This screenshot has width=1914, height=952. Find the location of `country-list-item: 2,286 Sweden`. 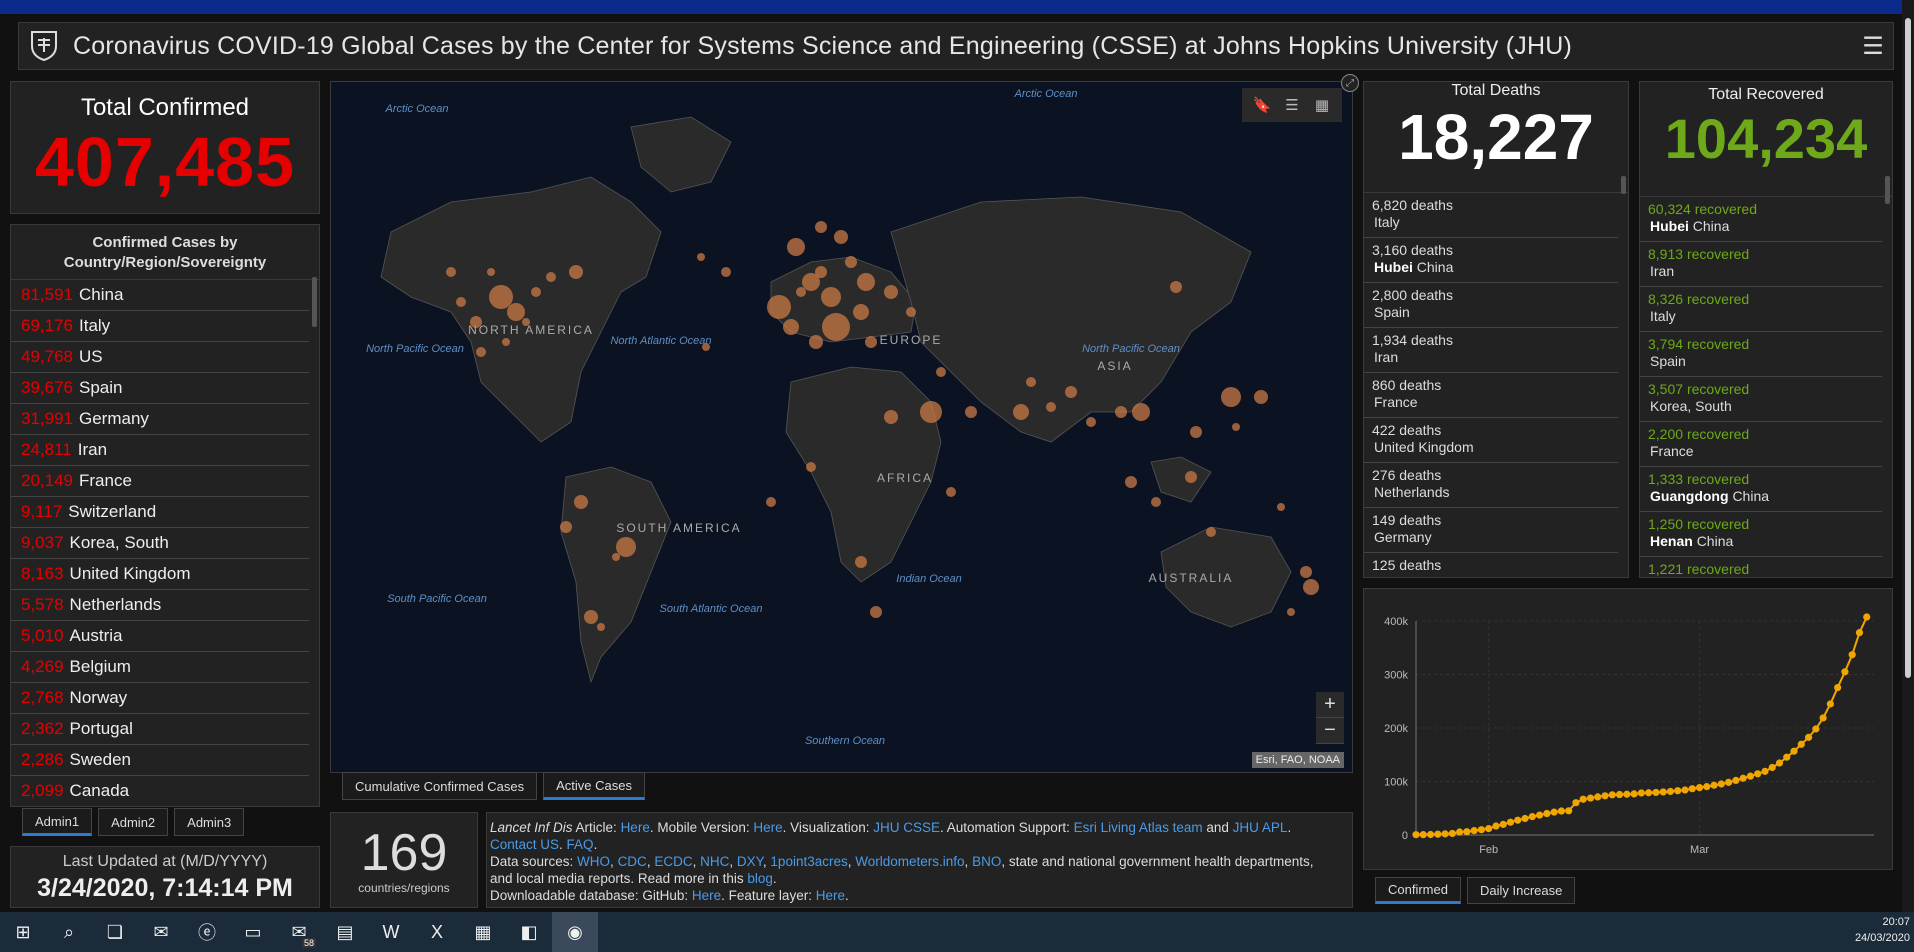

country-list-item: 2,286 Sweden is located at coordinates (160, 760).